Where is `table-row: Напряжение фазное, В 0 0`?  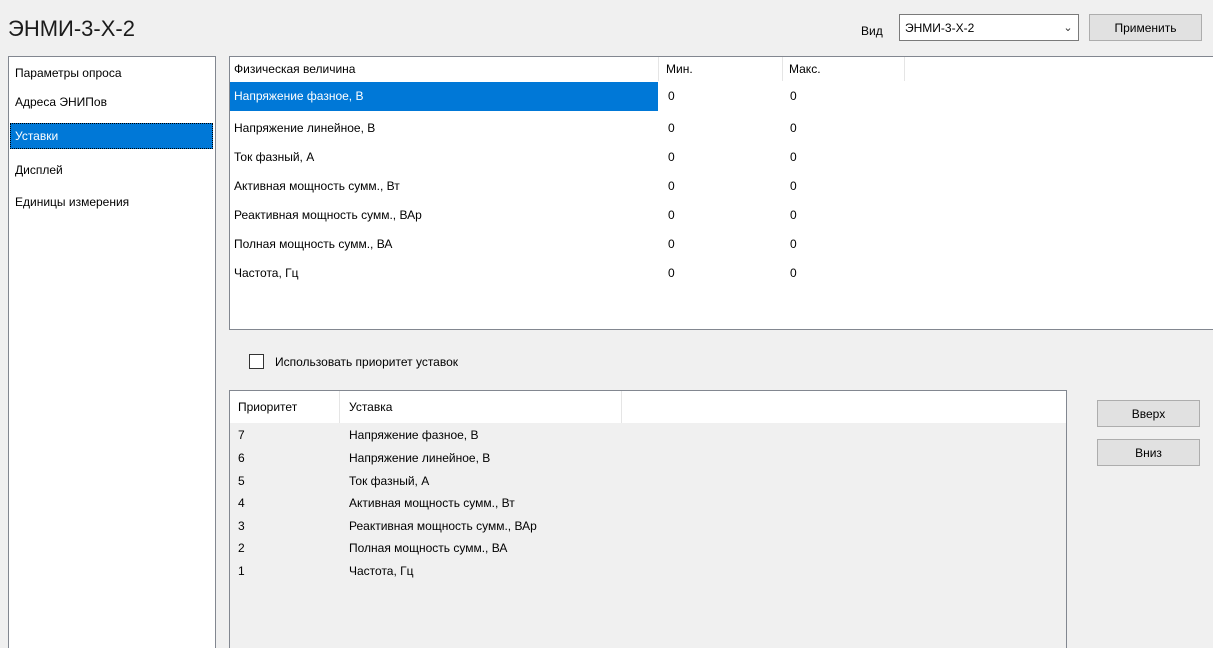
table-row: Напряжение фазное, В 0 0 is located at coordinates (721, 96).